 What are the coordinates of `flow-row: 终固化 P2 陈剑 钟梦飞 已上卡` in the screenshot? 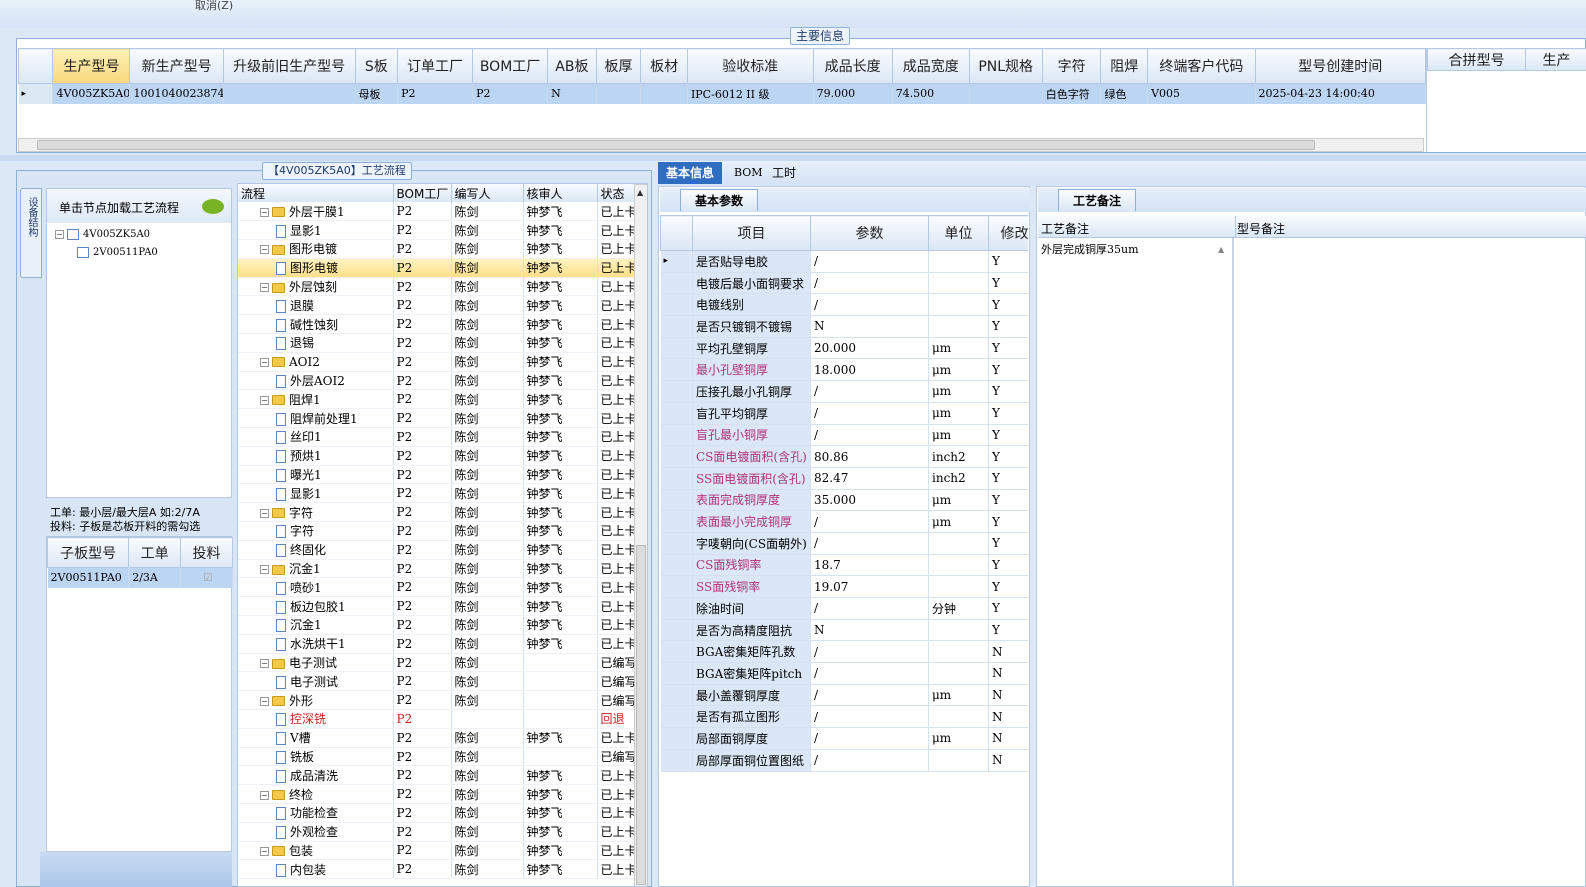 It's located at (437, 550).